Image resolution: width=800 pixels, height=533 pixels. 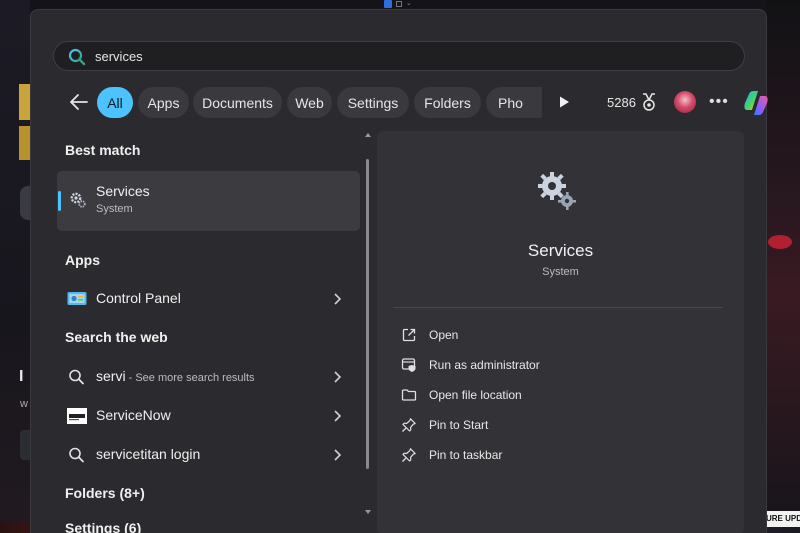 What do you see at coordinates (560, 272) in the screenshot?
I see `detail-subtitle: System` at bounding box center [560, 272].